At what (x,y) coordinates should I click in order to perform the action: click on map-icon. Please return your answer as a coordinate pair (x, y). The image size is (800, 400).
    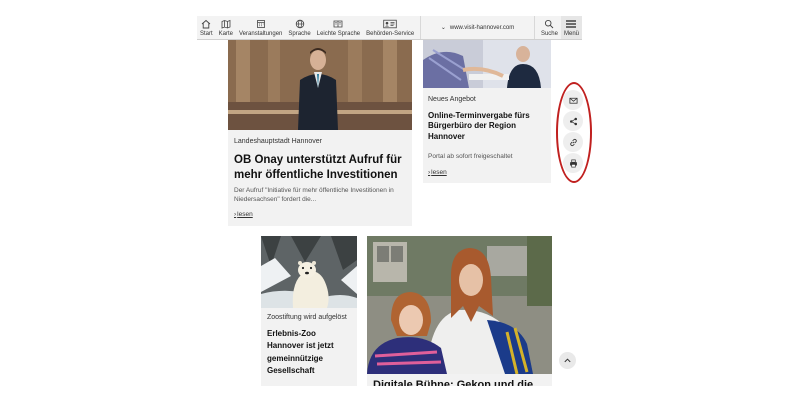
    Looking at the image, I should click on (226, 24).